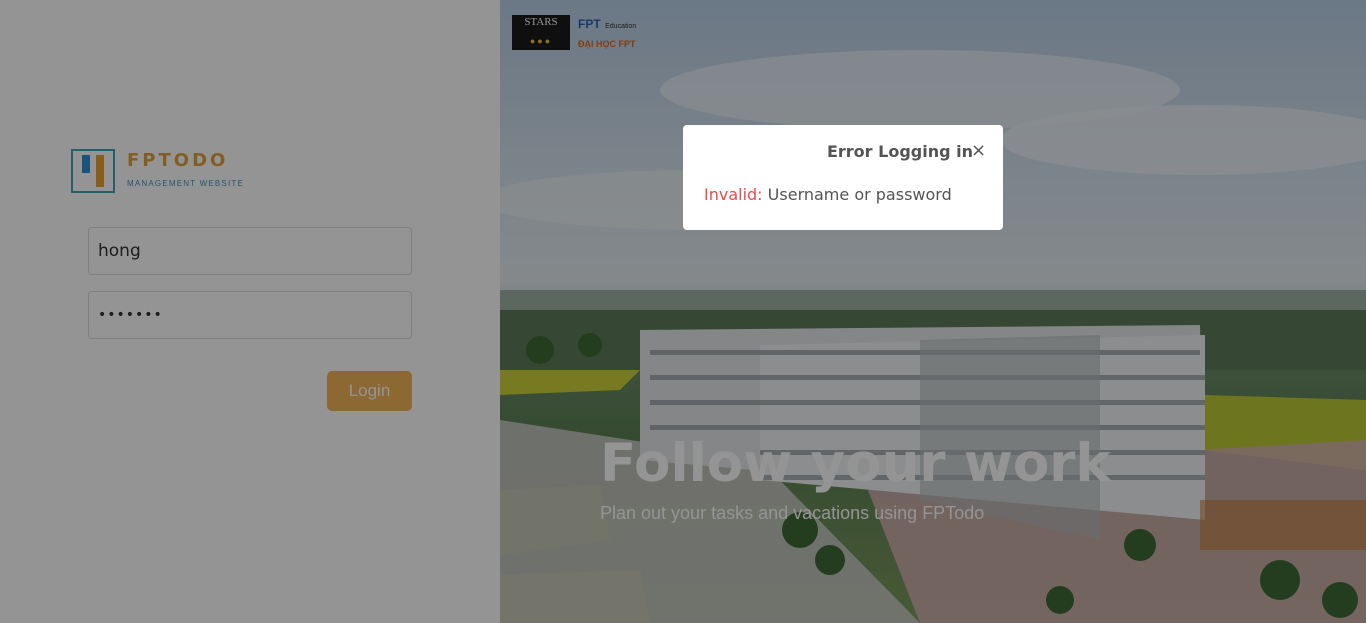  Describe the element at coordinates (733, 194) in the screenshot. I see `error-label: Invalid:` at that location.